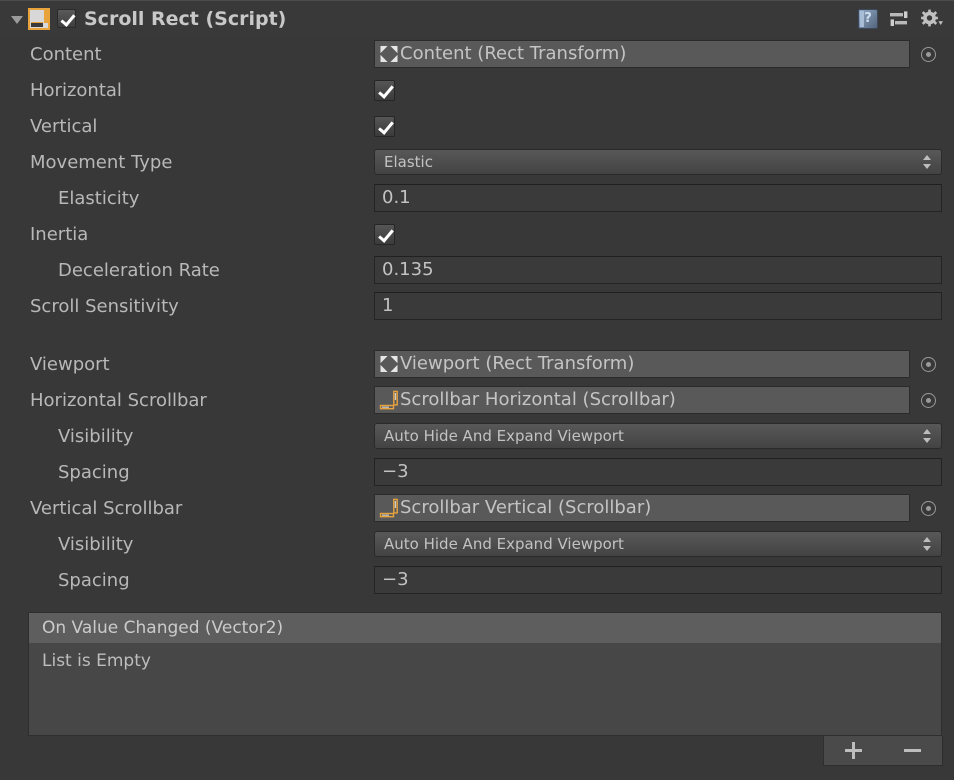 The image size is (954, 780). Describe the element at coordinates (104, 306) in the screenshot. I see `label-scroll-sensitivity: Scroll Sensitivity` at that location.